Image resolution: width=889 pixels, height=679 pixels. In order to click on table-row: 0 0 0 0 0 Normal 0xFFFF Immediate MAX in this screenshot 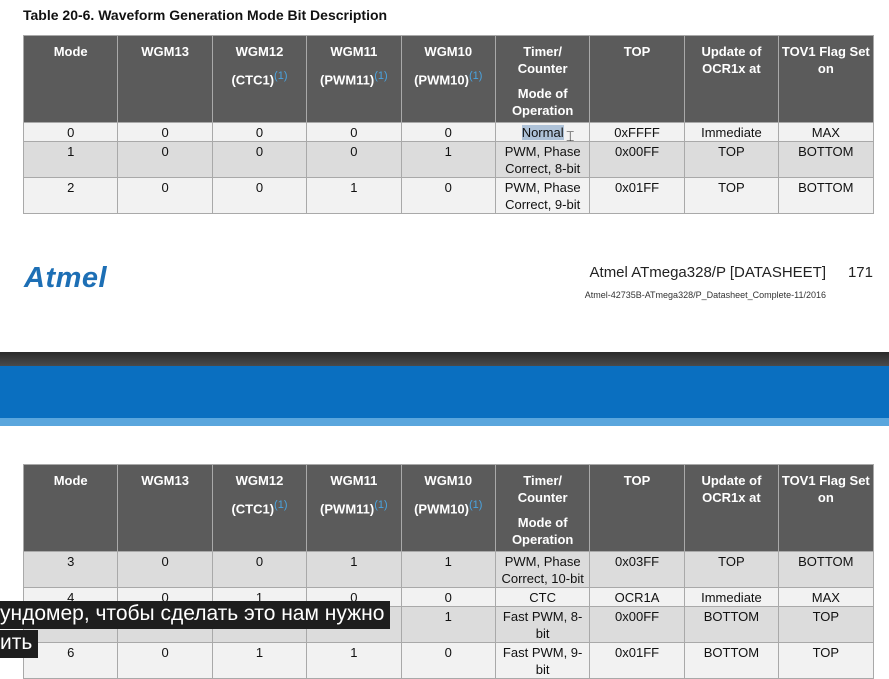, I will do `click(448, 132)`.